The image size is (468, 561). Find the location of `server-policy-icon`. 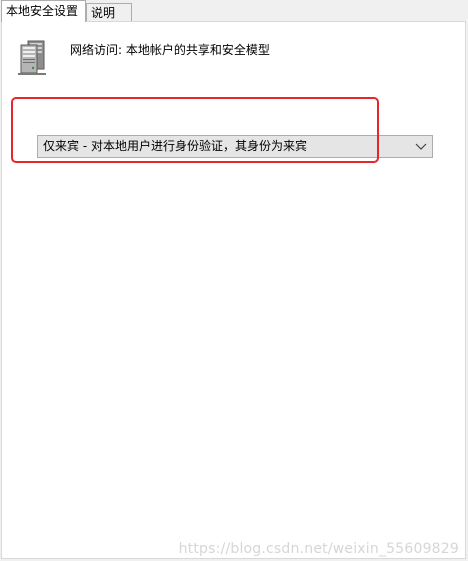

server-policy-icon is located at coordinates (32, 57).